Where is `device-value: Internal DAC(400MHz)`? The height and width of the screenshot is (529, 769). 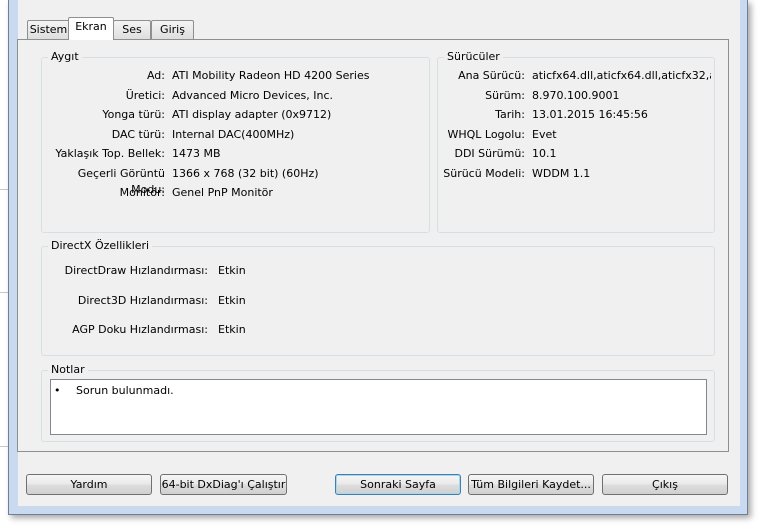
device-value: Internal DAC(400MHz) is located at coordinates (233, 134).